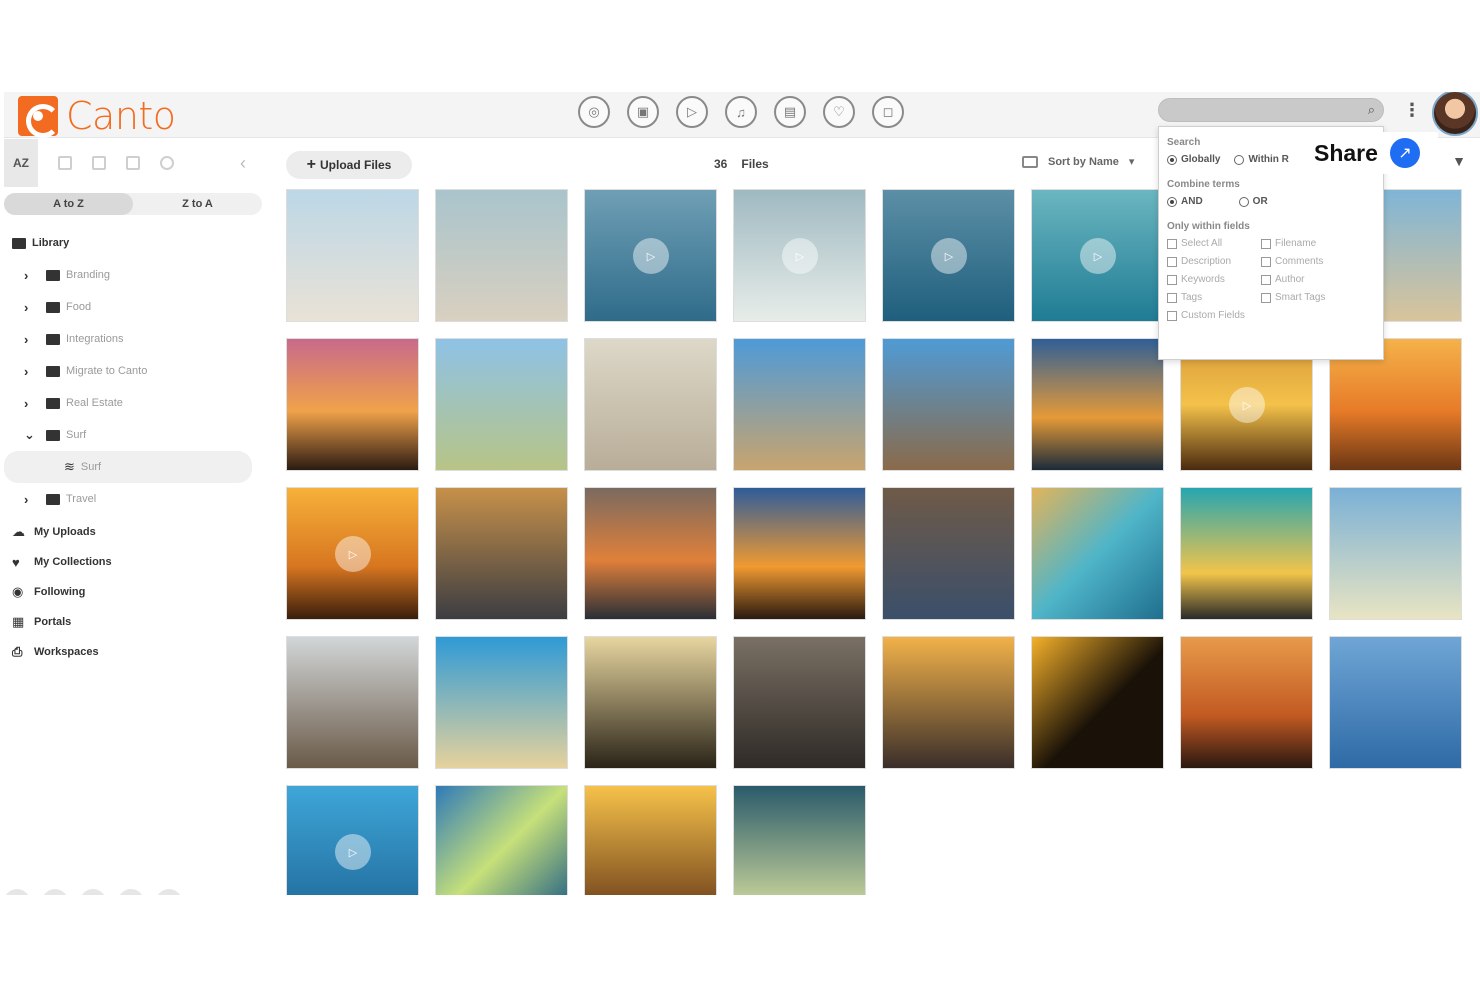 The image size is (1480, 987). I want to click on field-checkbox: Smart Tags, so click(1316, 297).